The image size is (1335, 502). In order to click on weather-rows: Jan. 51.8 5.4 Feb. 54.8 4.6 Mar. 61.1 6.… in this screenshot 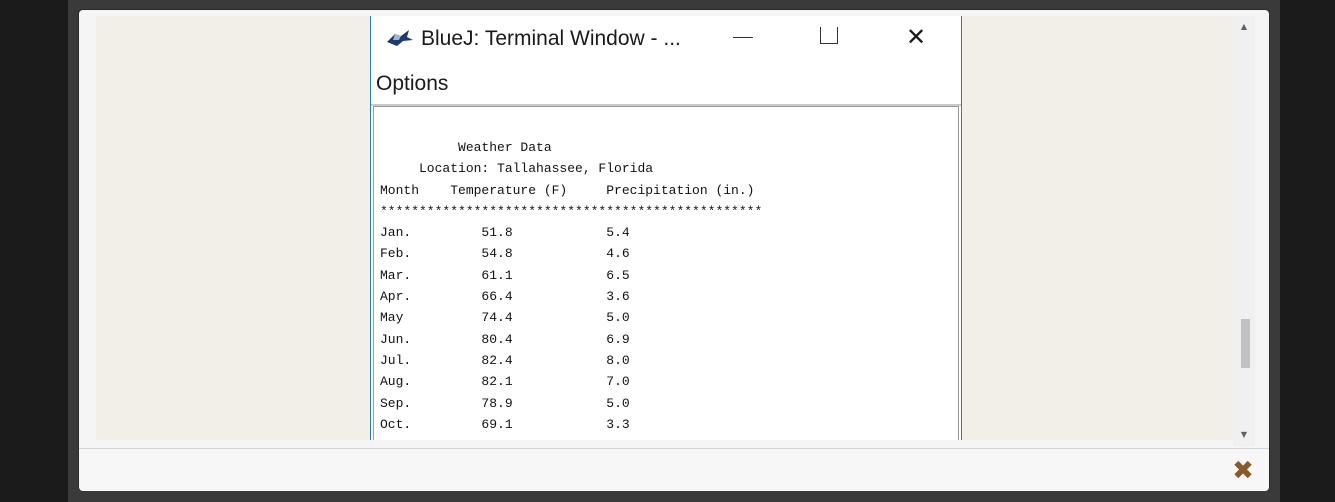, I will do `click(505, 332)`.